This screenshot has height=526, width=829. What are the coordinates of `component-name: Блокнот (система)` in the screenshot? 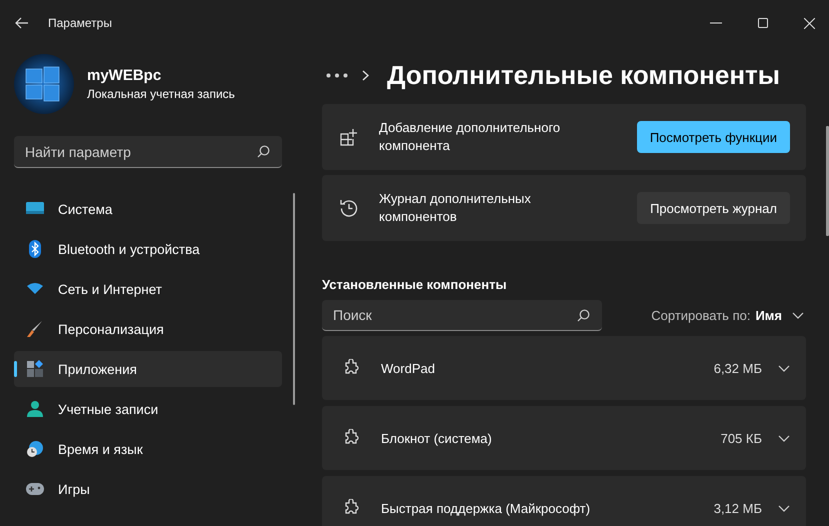 It's located at (436, 438).